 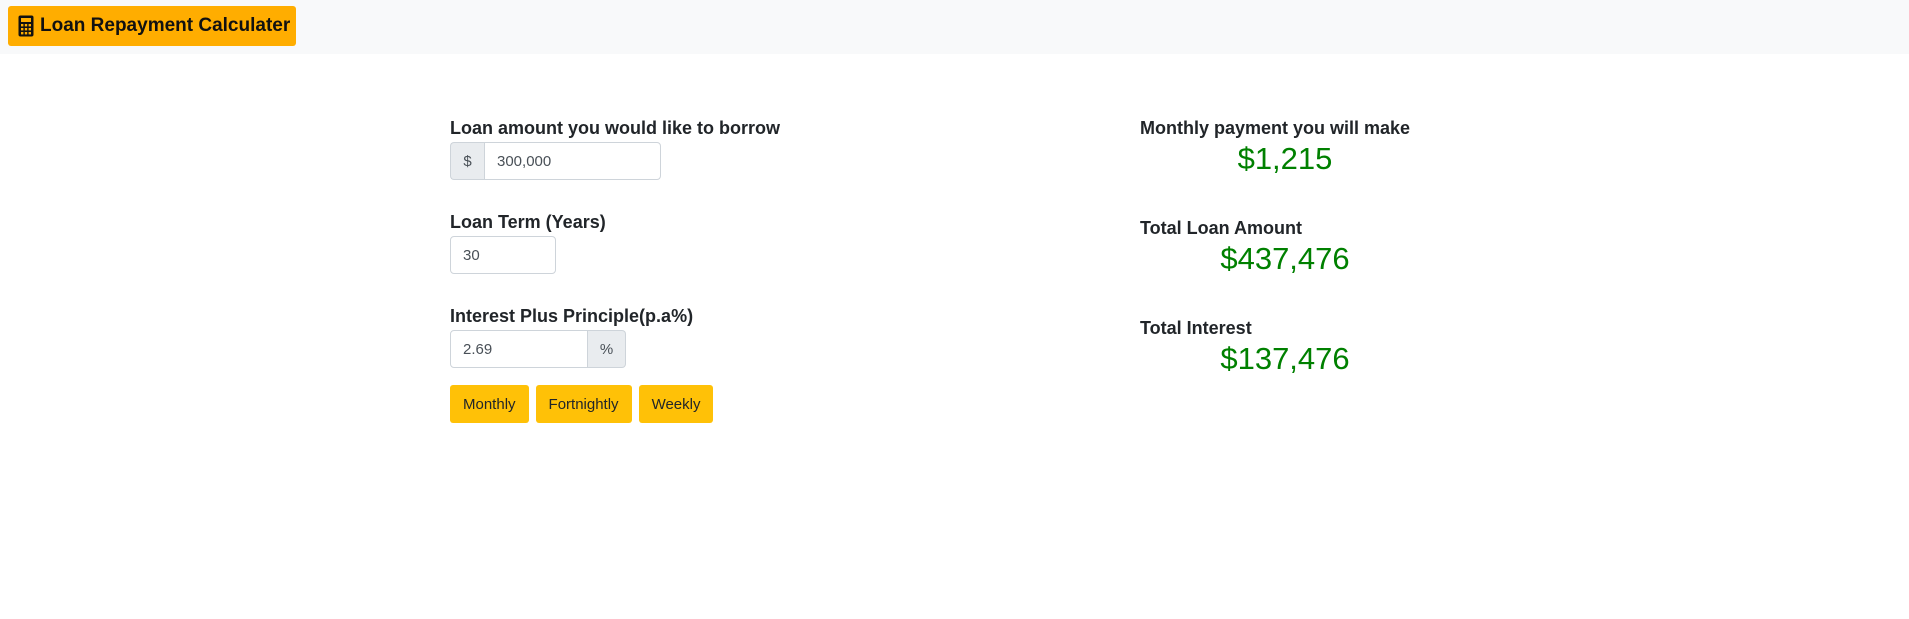 I want to click on brand-link: Loan Repayment Calculater, so click(x=152, y=26).